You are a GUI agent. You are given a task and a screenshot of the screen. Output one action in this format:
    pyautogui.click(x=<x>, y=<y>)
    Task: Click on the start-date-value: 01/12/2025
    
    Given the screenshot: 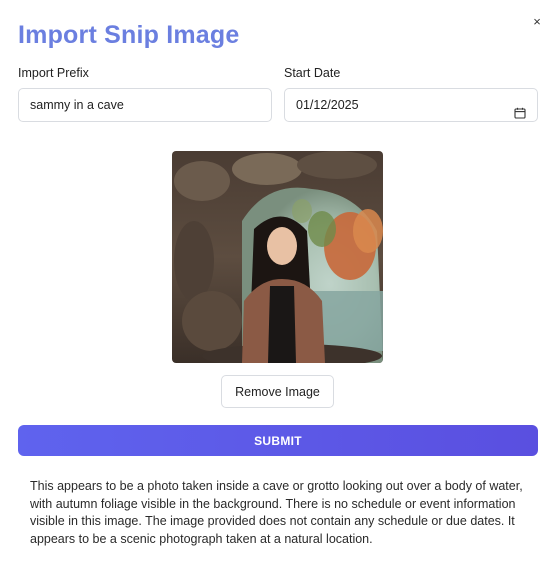 What is the action you would take?
    pyautogui.click(x=327, y=105)
    